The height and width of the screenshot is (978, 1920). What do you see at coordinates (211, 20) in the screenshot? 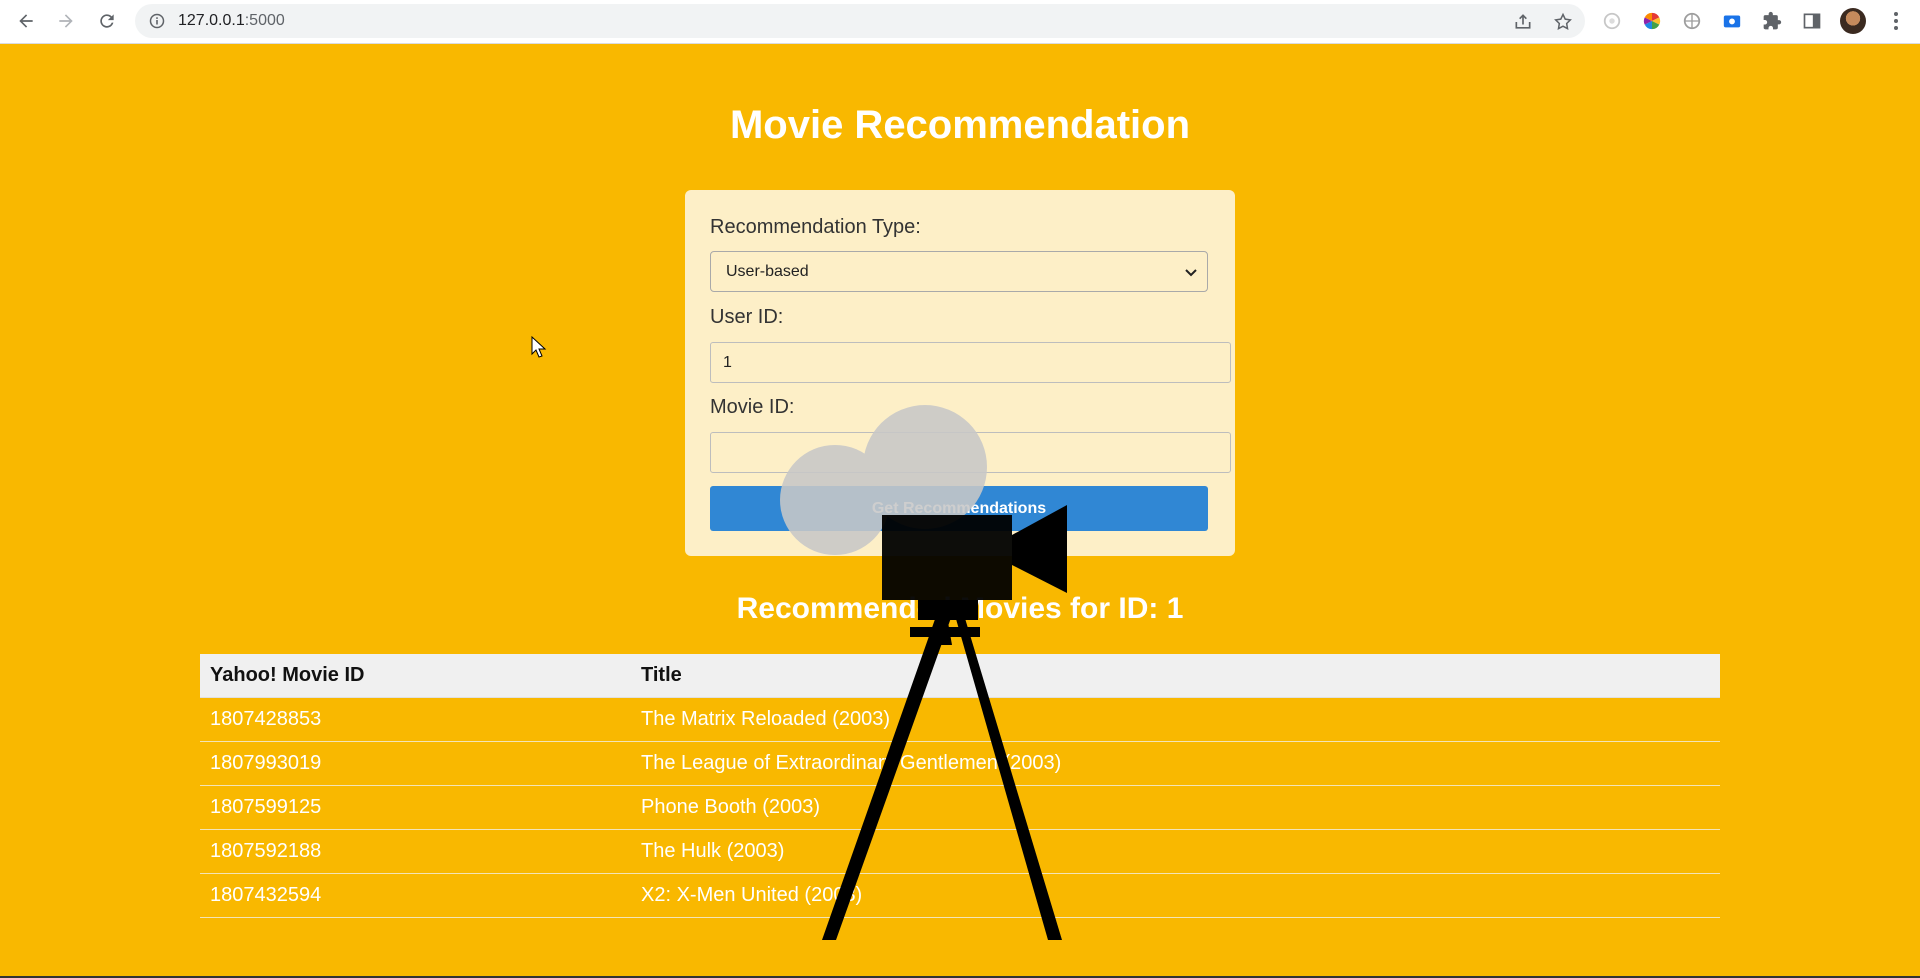
I see `url-host: 127.0.0.1` at bounding box center [211, 20].